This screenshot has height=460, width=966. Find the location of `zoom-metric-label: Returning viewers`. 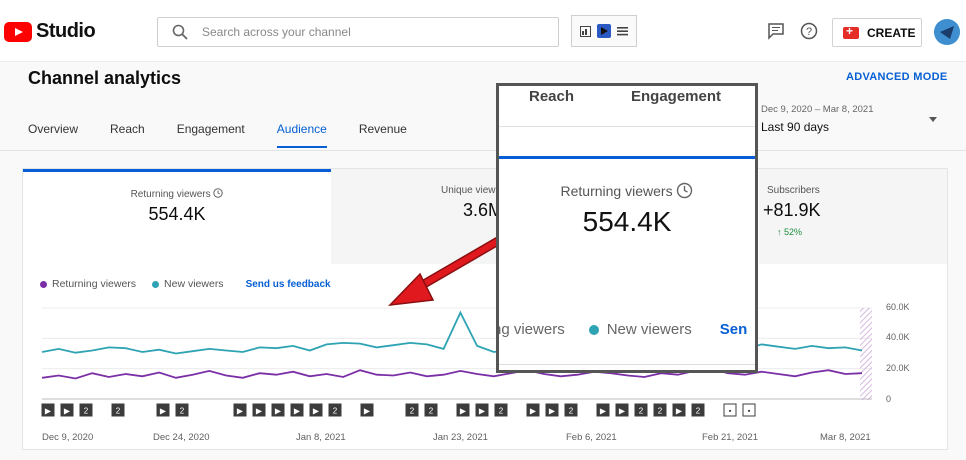

zoom-metric-label: Returning viewers is located at coordinates (627, 190).